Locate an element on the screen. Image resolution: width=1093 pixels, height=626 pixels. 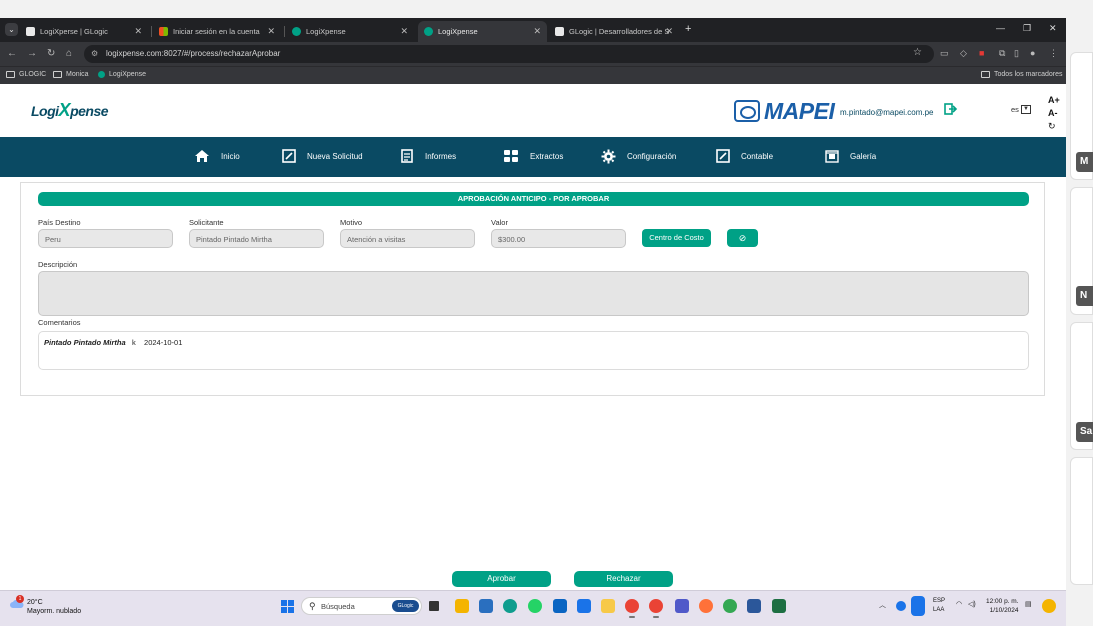
tab-glogic-dev: GLogic | Desarrolladores de Sof ✕ is located at coordinates (614, 31).